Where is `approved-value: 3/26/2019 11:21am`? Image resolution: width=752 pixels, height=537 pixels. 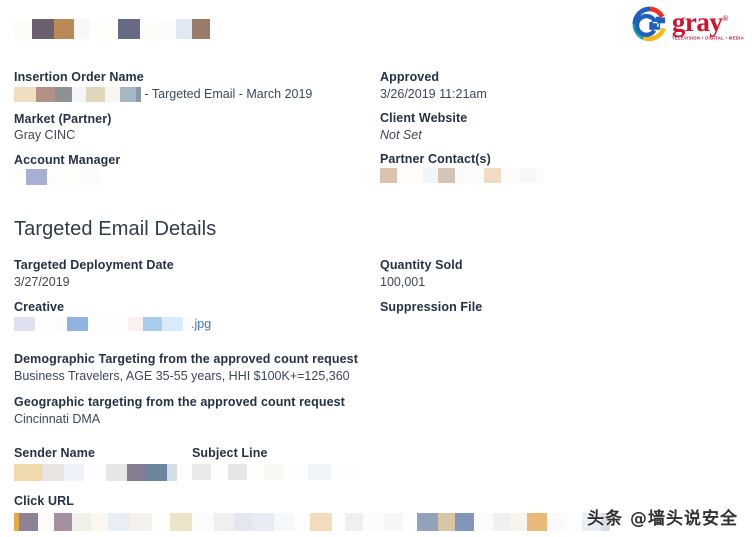
approved-value: 3/26/2019 11:21am is located at coordinates (433, 93).